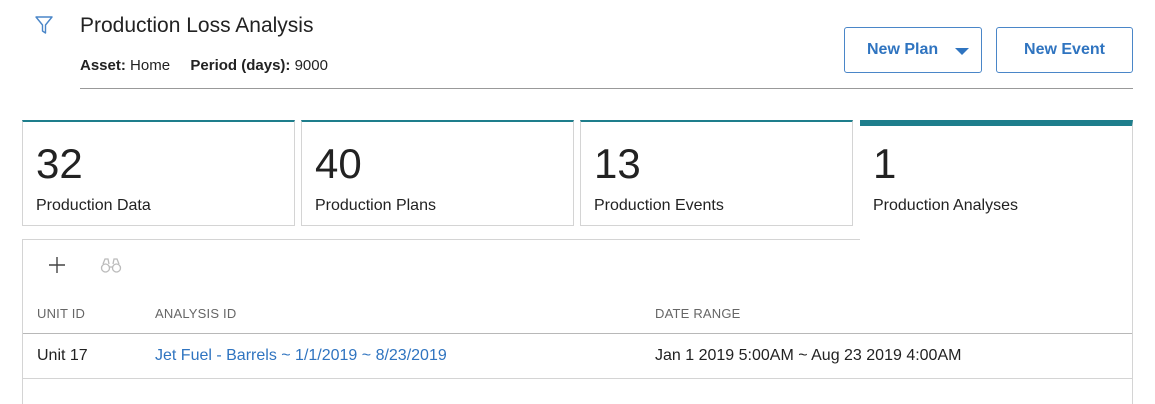 The width and height of the screenshot is (1155, 404). What do you see at coordinates (44, 25) in the screenshot?
I see `filter-icon` at bounding box center [44, 25].